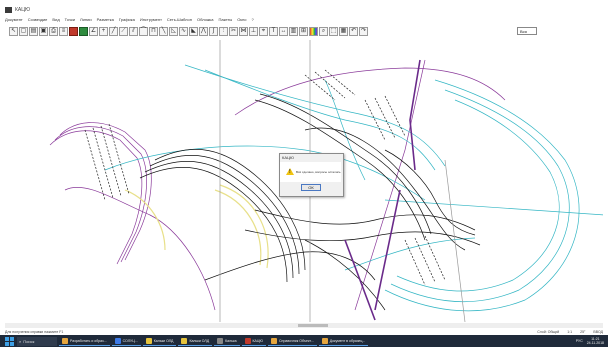 The width and height of the screenshot is (608, 347). I want to click on polyline-icon: ⟋, so click(123, 31).